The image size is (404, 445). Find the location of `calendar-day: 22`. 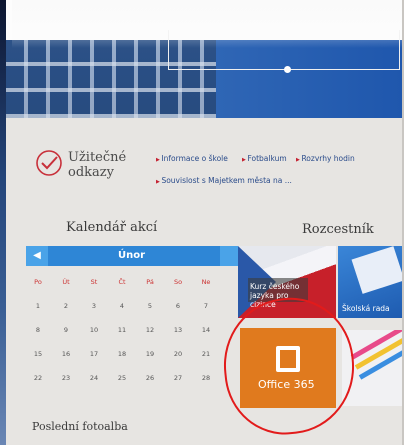

calendar-day: 22 is located at coordinates (38, 378).